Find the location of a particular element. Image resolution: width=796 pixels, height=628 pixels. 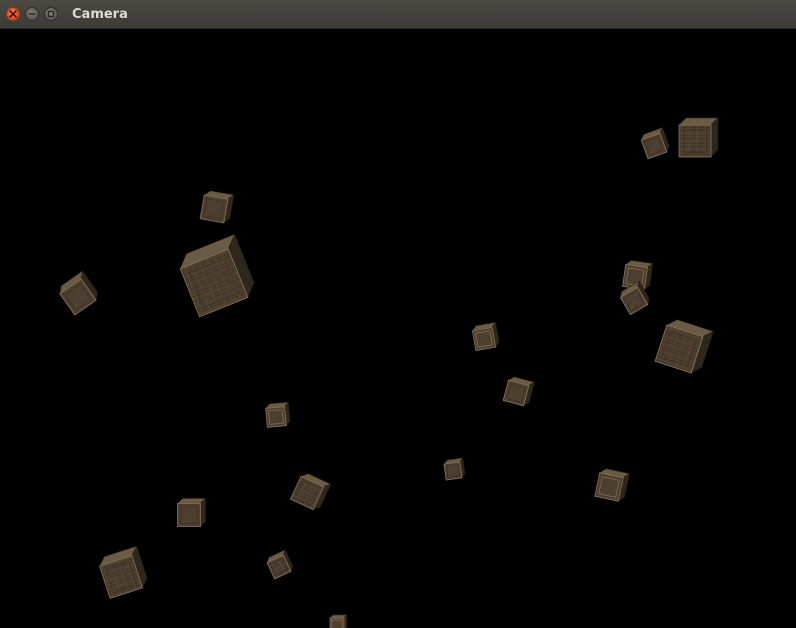

close-button is located at coordinates (13, 14).